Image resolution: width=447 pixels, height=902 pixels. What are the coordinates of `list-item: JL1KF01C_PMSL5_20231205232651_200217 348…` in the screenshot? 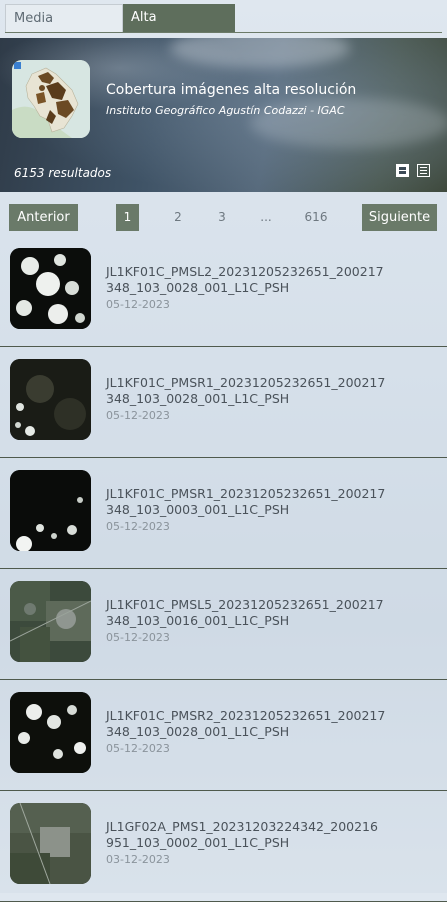 It's located at (223, 624).